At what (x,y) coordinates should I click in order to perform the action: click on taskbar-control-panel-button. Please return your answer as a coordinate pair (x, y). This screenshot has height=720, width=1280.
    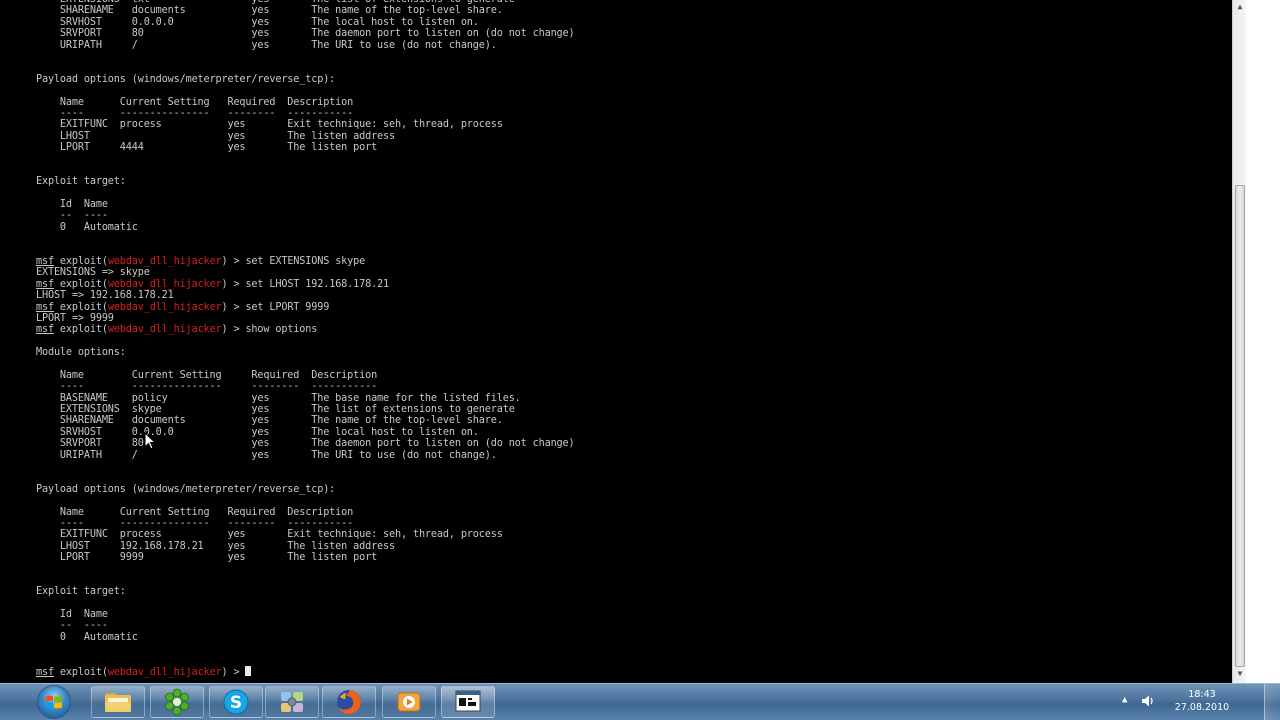
    Looking at the image, I should click on (292, 702).